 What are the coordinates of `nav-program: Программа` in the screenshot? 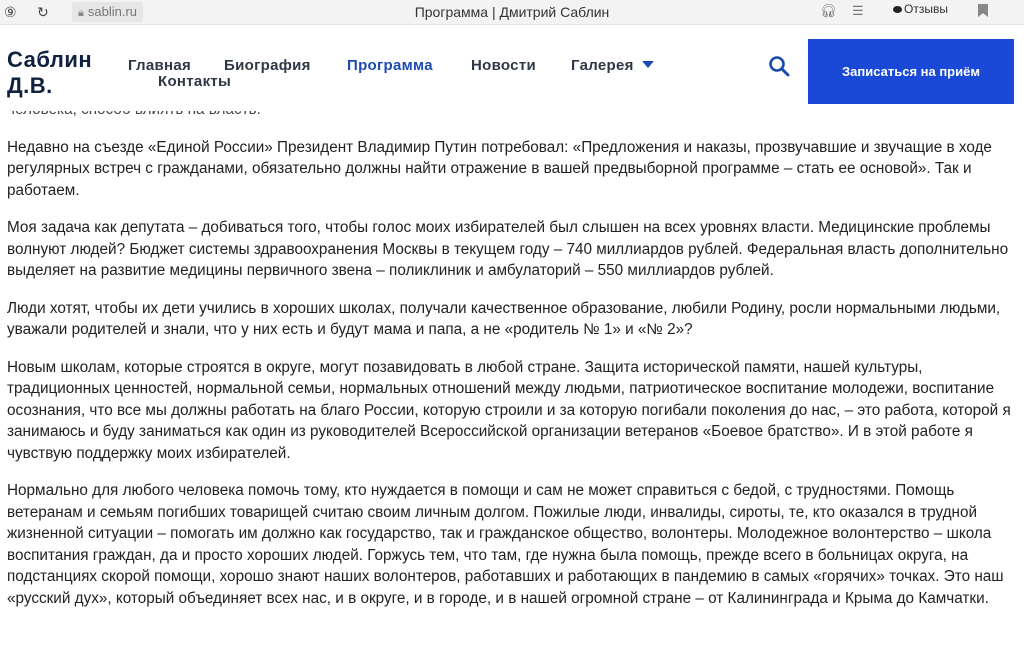 It's located at (390, 65).